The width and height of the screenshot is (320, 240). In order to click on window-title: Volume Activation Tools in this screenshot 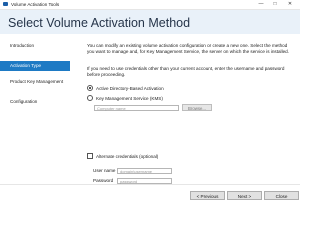, I will do `click(35, 4)`.